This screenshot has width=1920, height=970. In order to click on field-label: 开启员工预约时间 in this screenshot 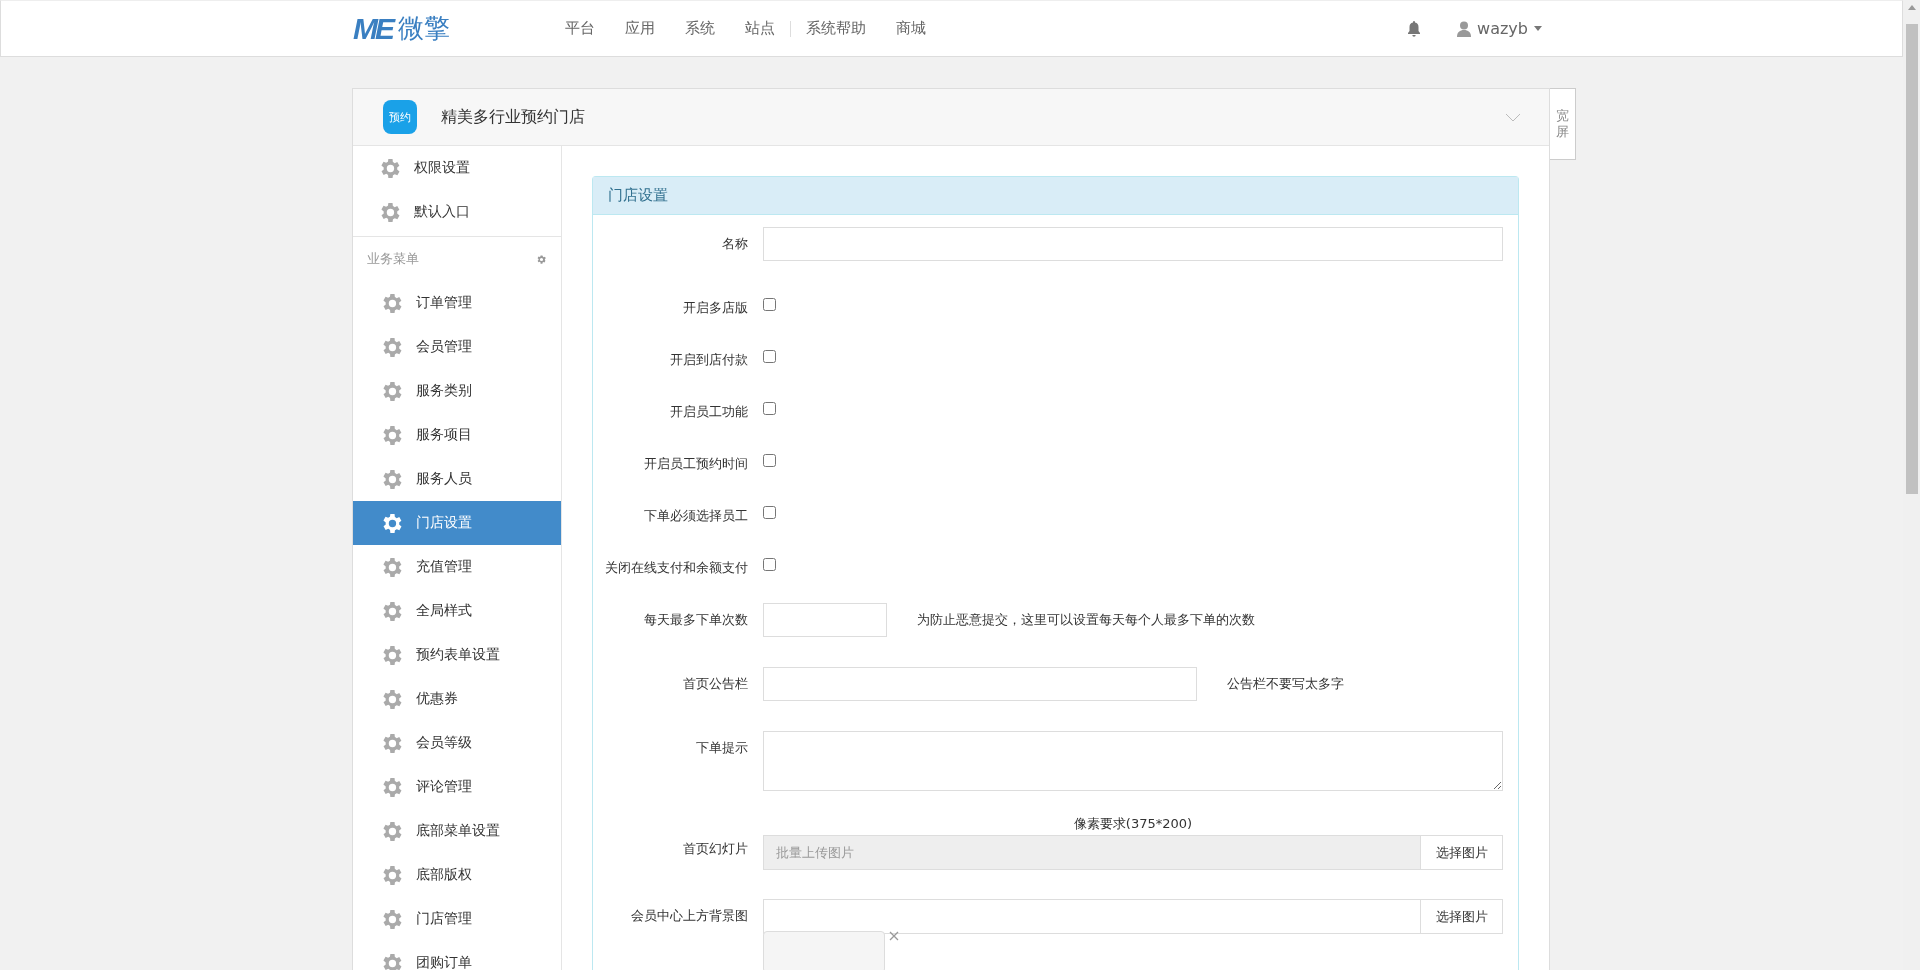, I will do `click(696, 464)`.